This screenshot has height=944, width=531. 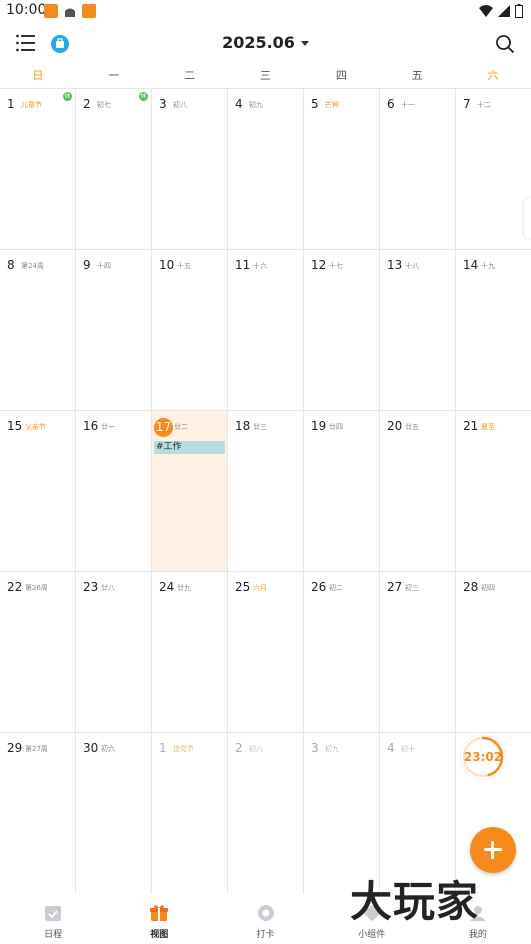 I want to click on date-number: 18, so click(x=243, y=426).